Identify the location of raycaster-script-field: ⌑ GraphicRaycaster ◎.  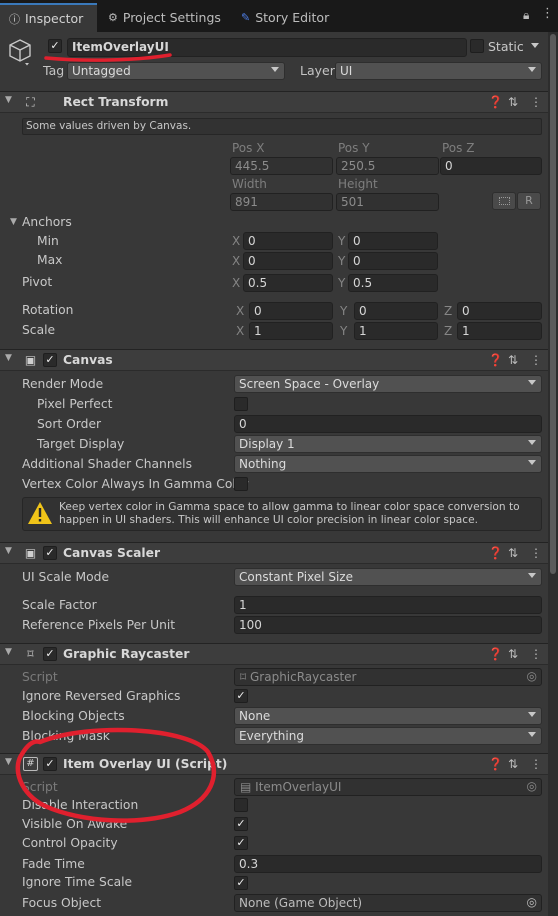
(388, 677).